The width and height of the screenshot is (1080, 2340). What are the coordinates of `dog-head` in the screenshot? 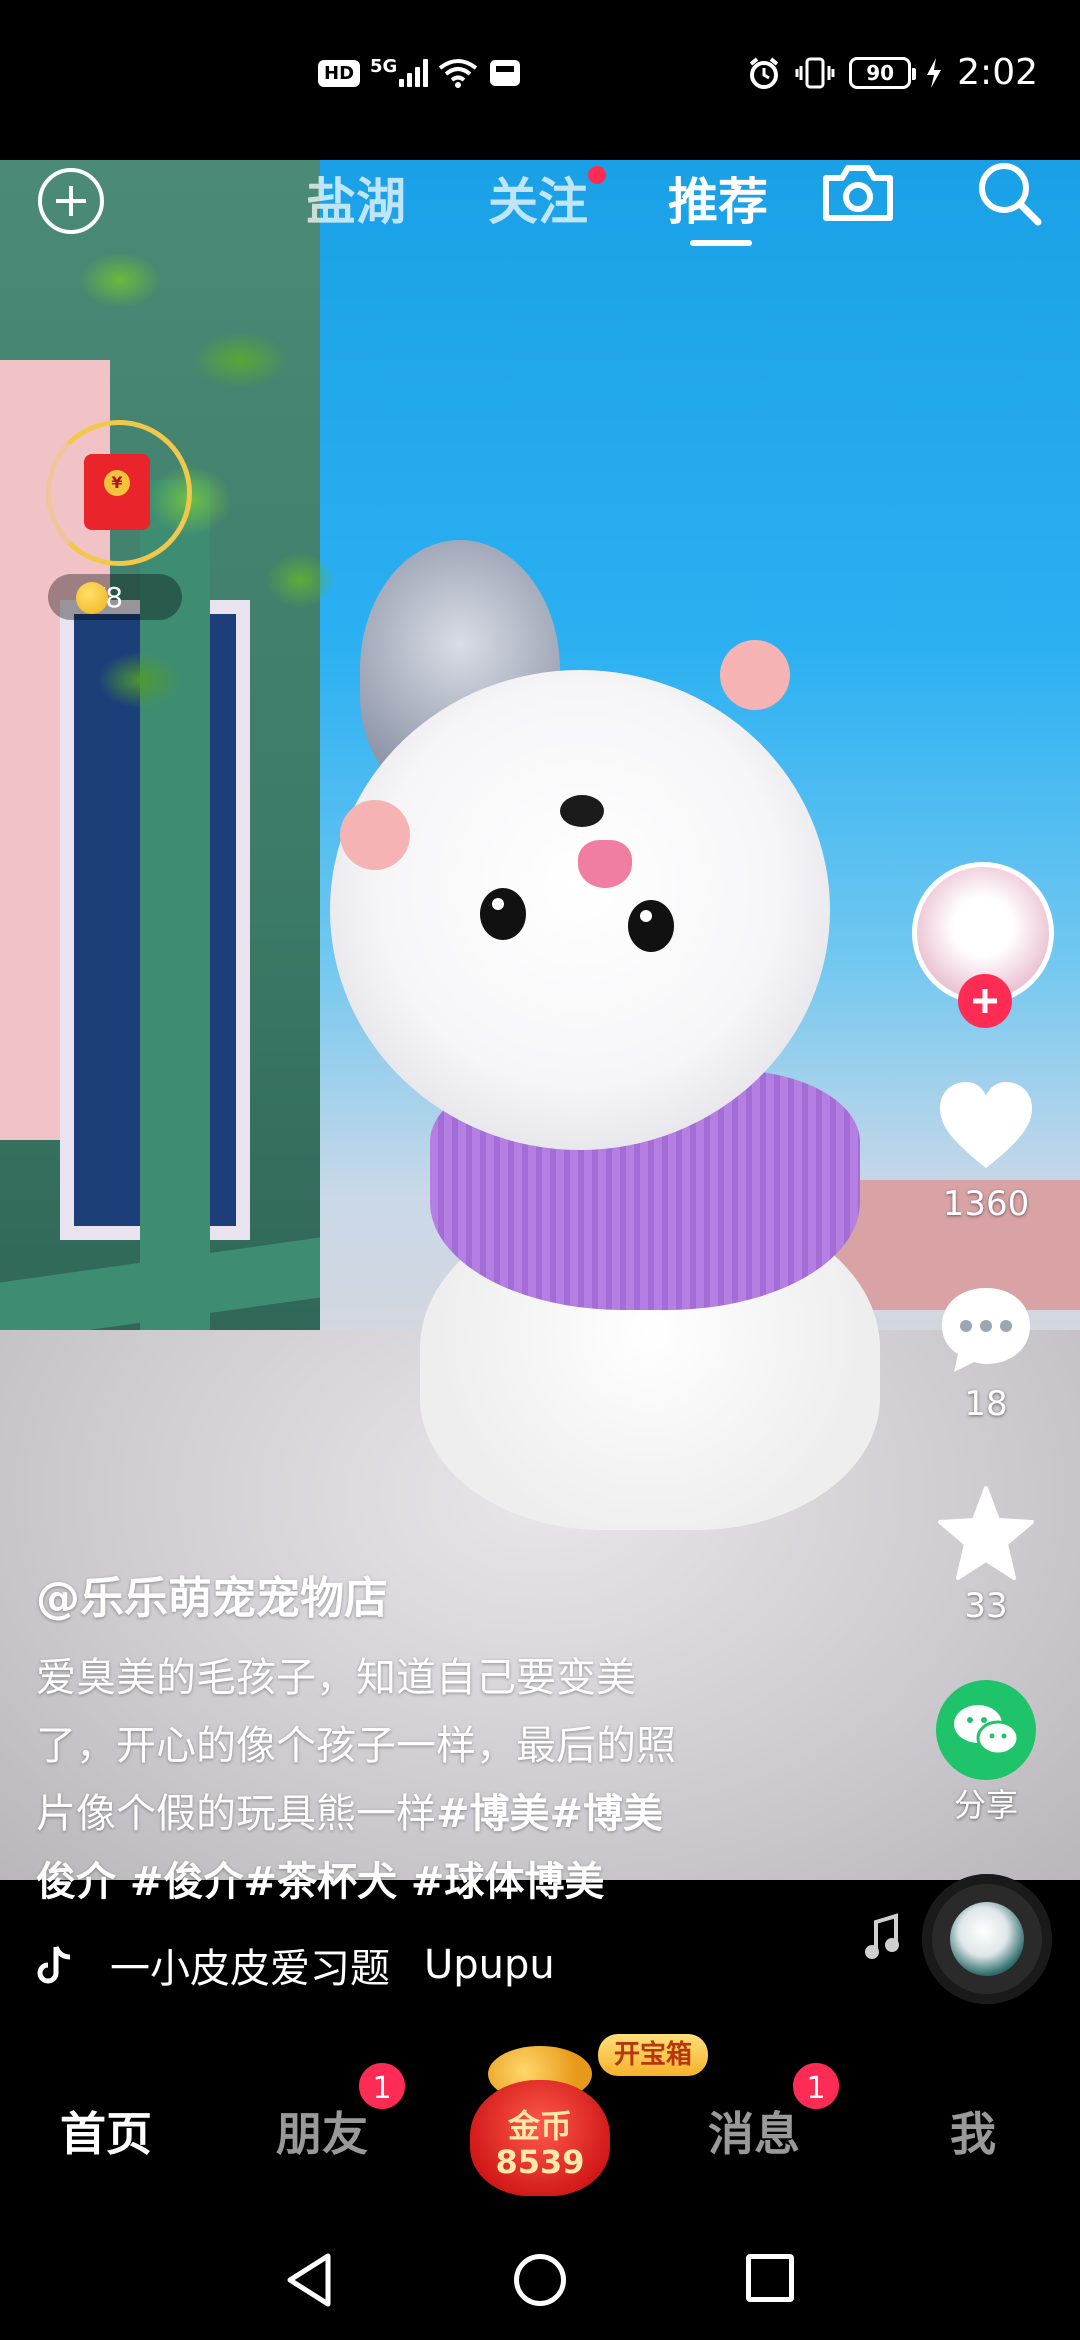 It's located at (580, 910).